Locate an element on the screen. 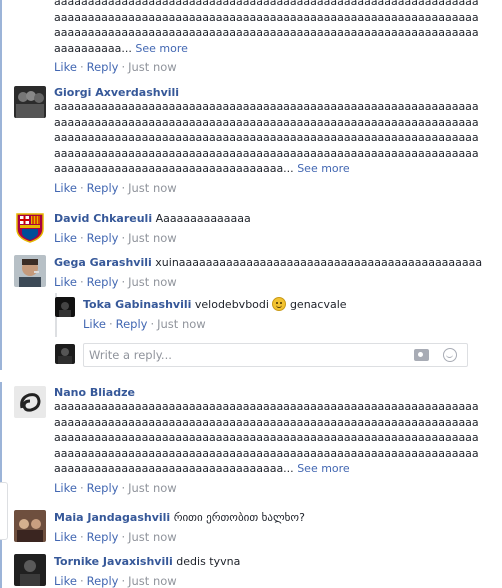 The image size is (502, 588). commenter-name: Tornike Javaxishvili is located at coordinates (113, 561).